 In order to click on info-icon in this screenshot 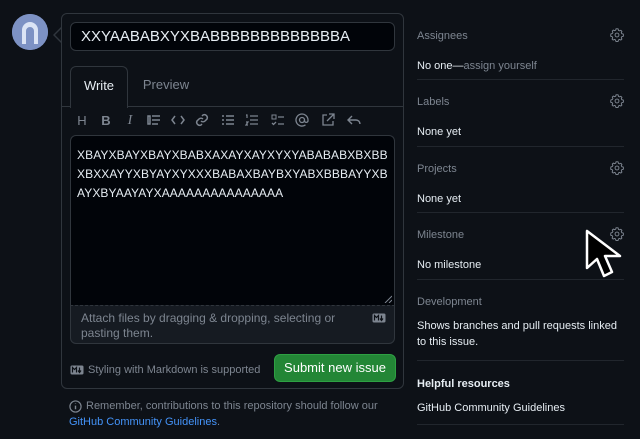, I will do `click(75, 406)`.